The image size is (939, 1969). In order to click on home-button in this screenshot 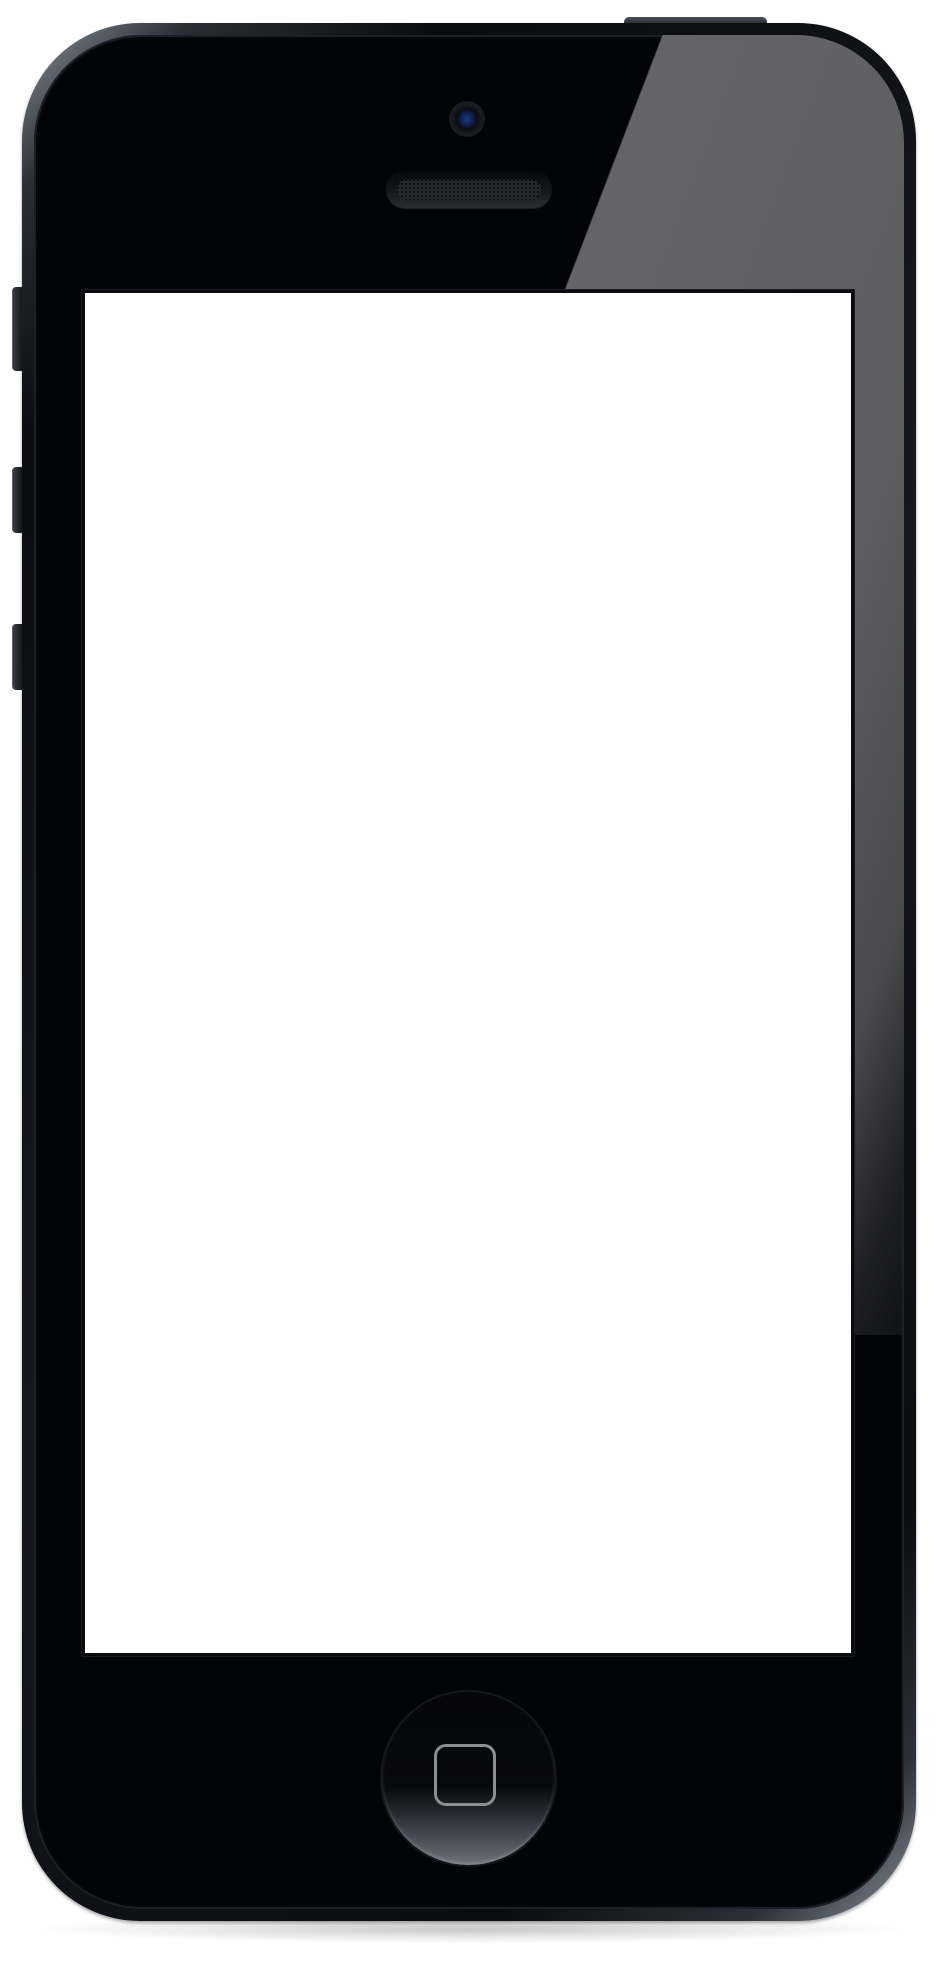, I will do `click(468, 1778)`.